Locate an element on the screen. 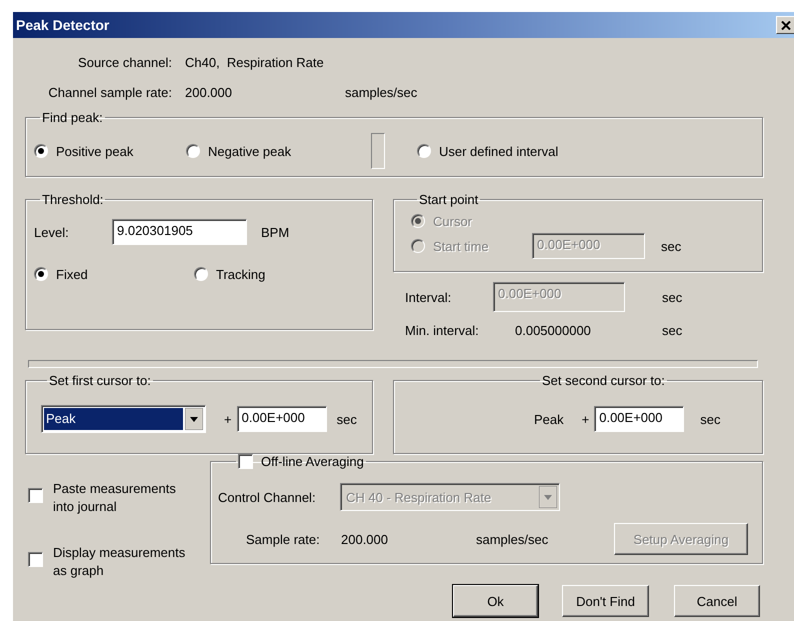  dialog-button: Cancel is located at coordinates (717, 601).